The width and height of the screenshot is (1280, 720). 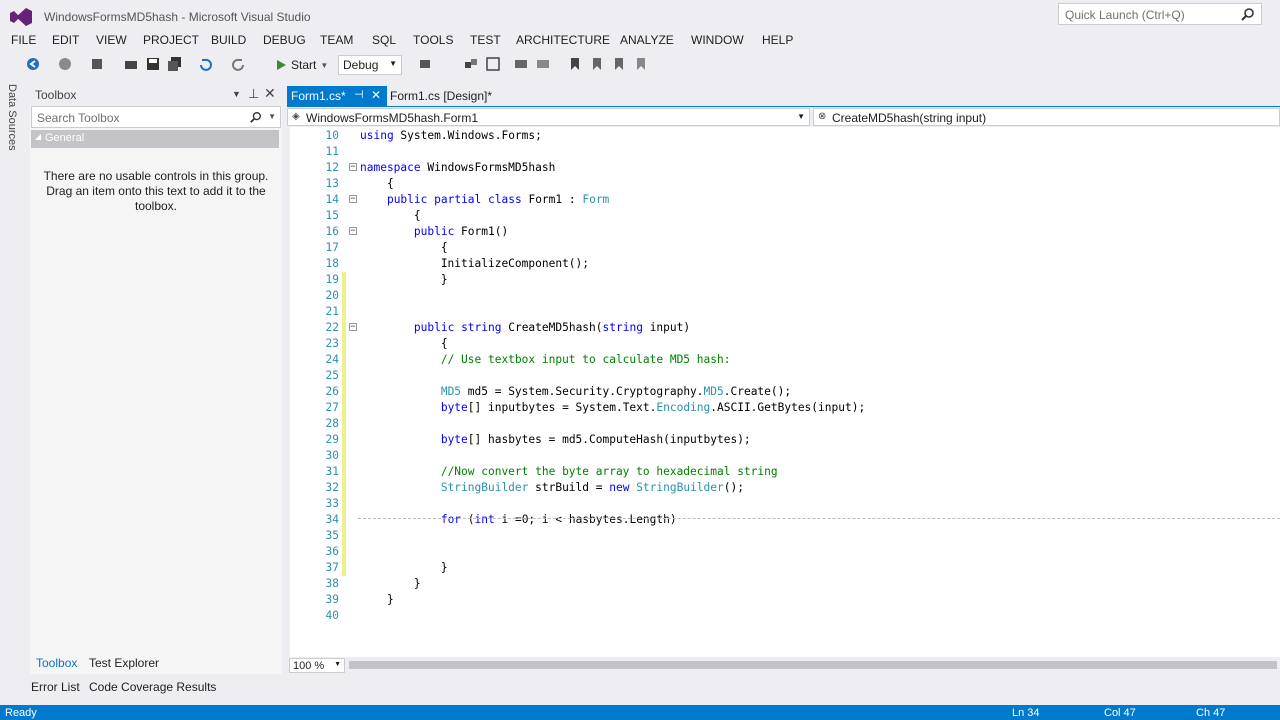 I want to click on menu-analyze: ANALYZE, so click(x=647, y=40).